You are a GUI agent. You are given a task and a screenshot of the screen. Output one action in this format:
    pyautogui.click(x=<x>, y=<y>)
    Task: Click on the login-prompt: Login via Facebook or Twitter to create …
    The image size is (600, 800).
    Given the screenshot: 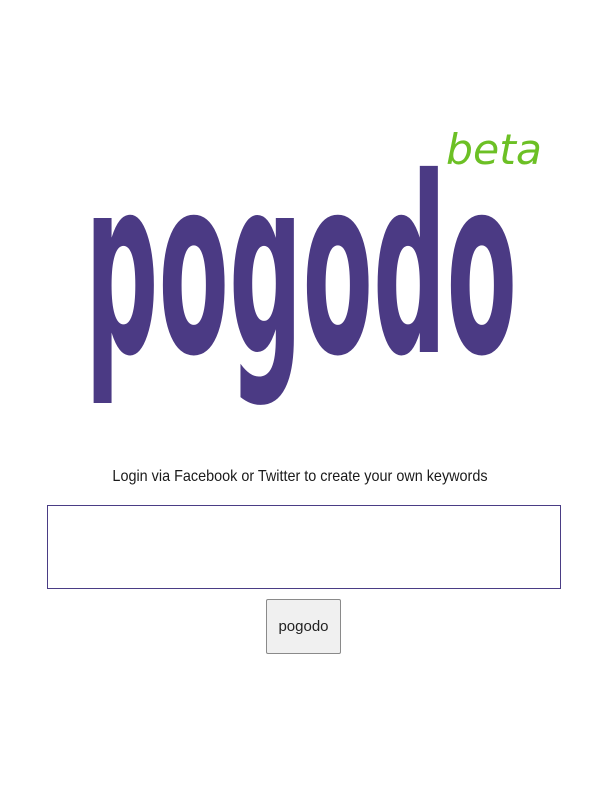 What is the action you would take?
    pyautogui.click(x=300, y=476)
    